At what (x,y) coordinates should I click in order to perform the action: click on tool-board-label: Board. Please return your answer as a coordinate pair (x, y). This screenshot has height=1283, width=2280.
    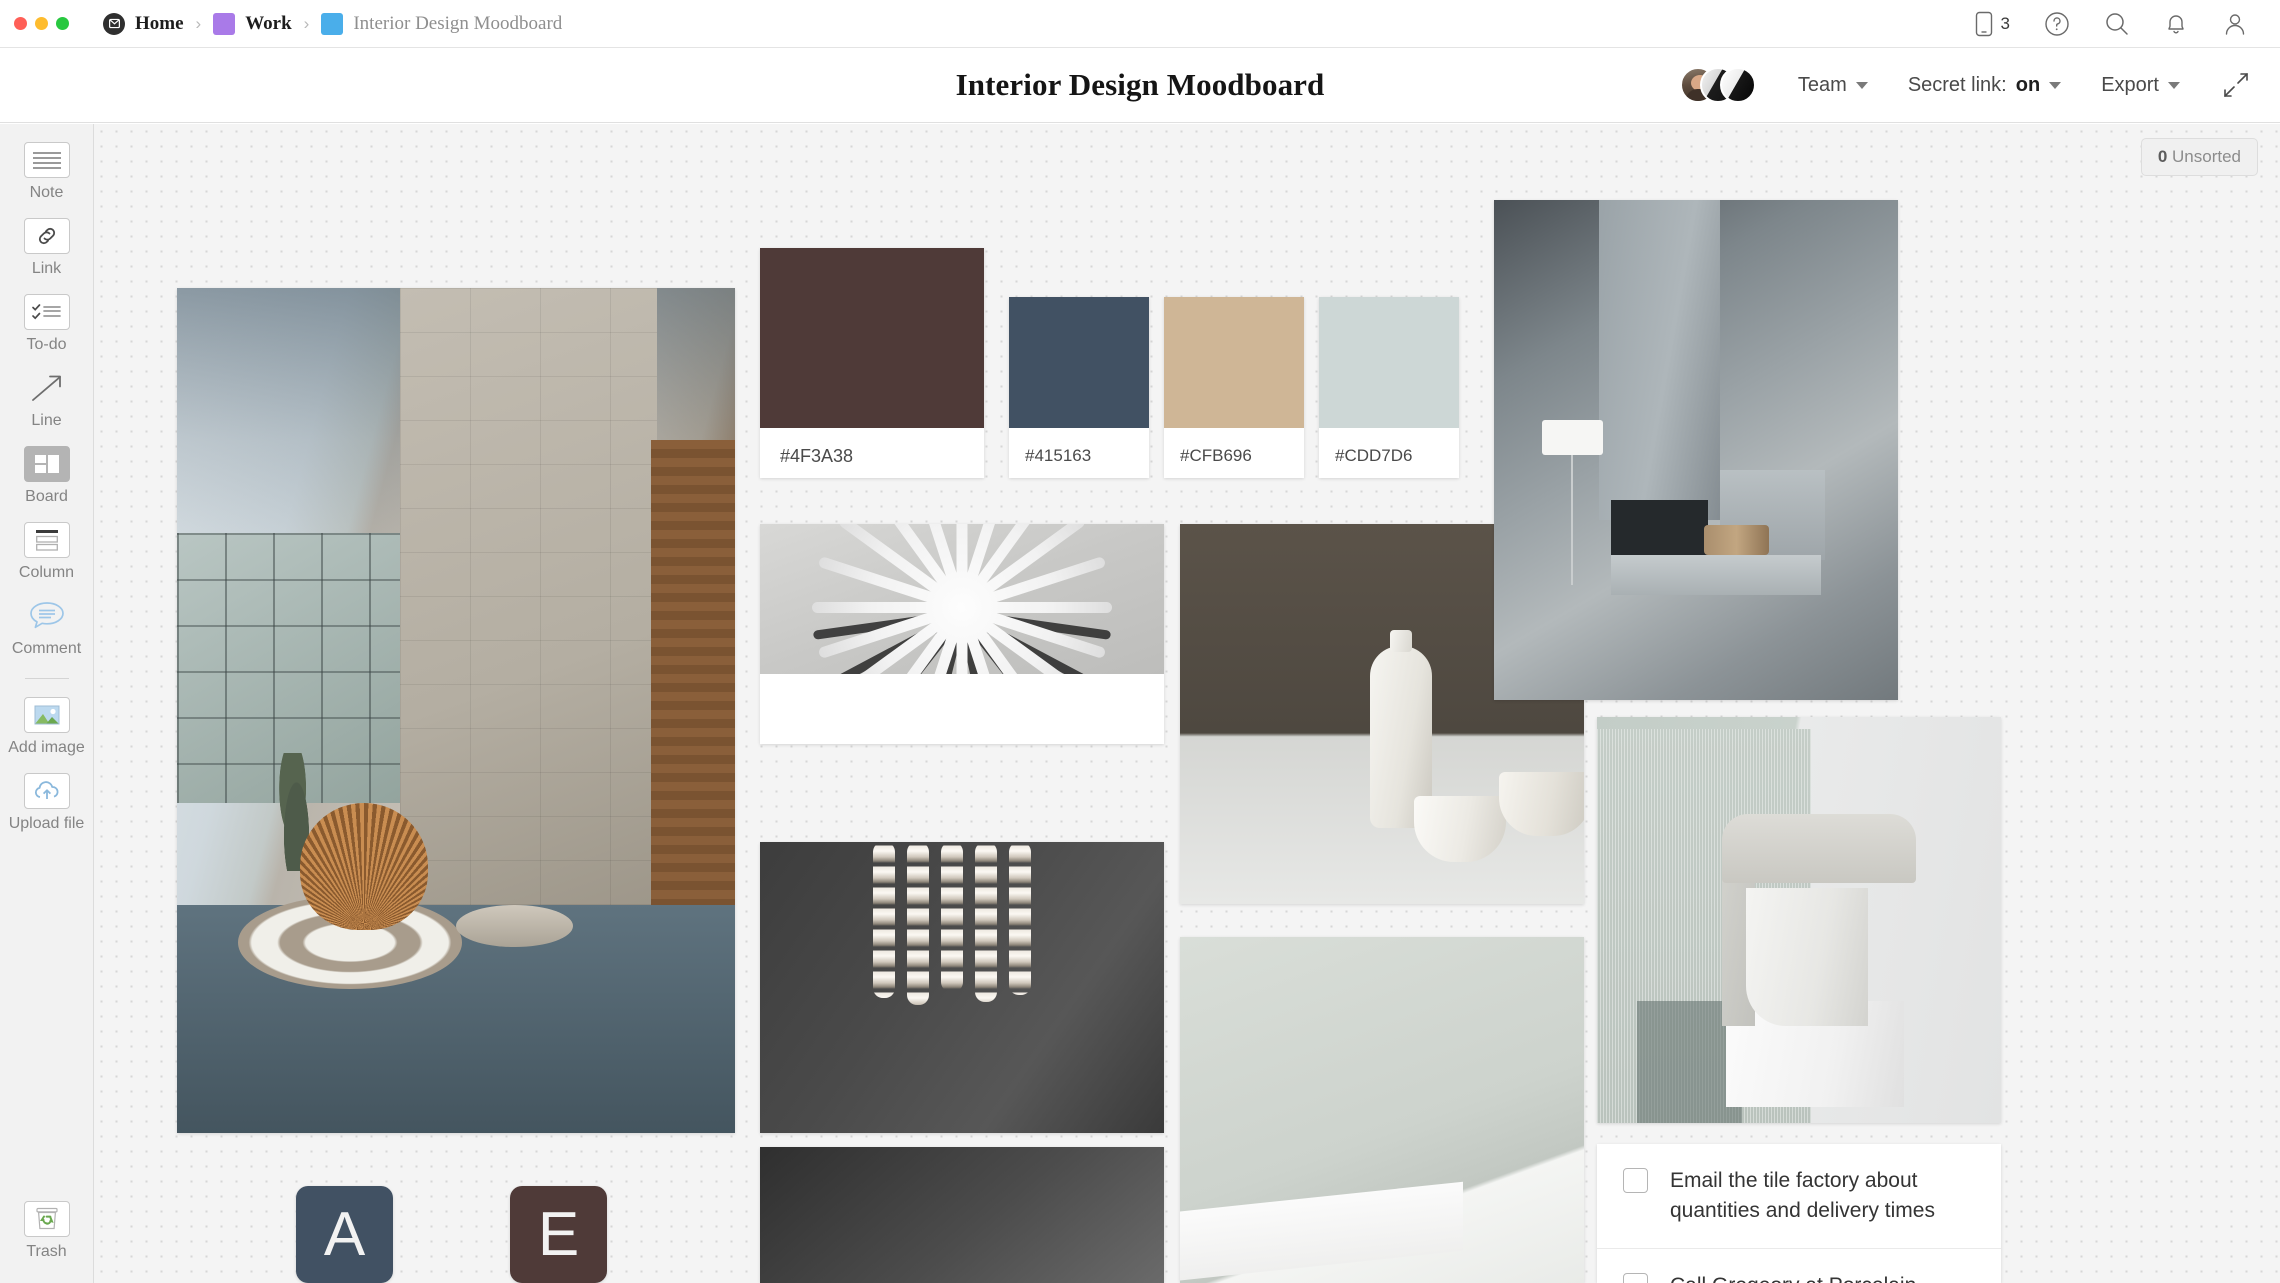
    Looking at the image, I should click on (46, 496).